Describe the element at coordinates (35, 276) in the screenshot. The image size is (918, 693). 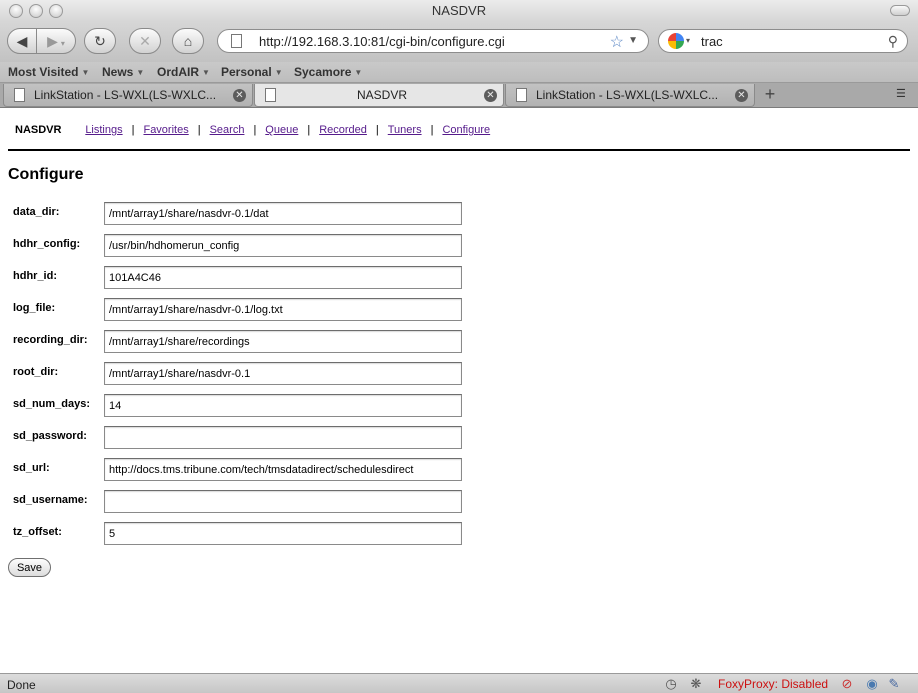
I see `field-label: hdhr_id:` at that location.